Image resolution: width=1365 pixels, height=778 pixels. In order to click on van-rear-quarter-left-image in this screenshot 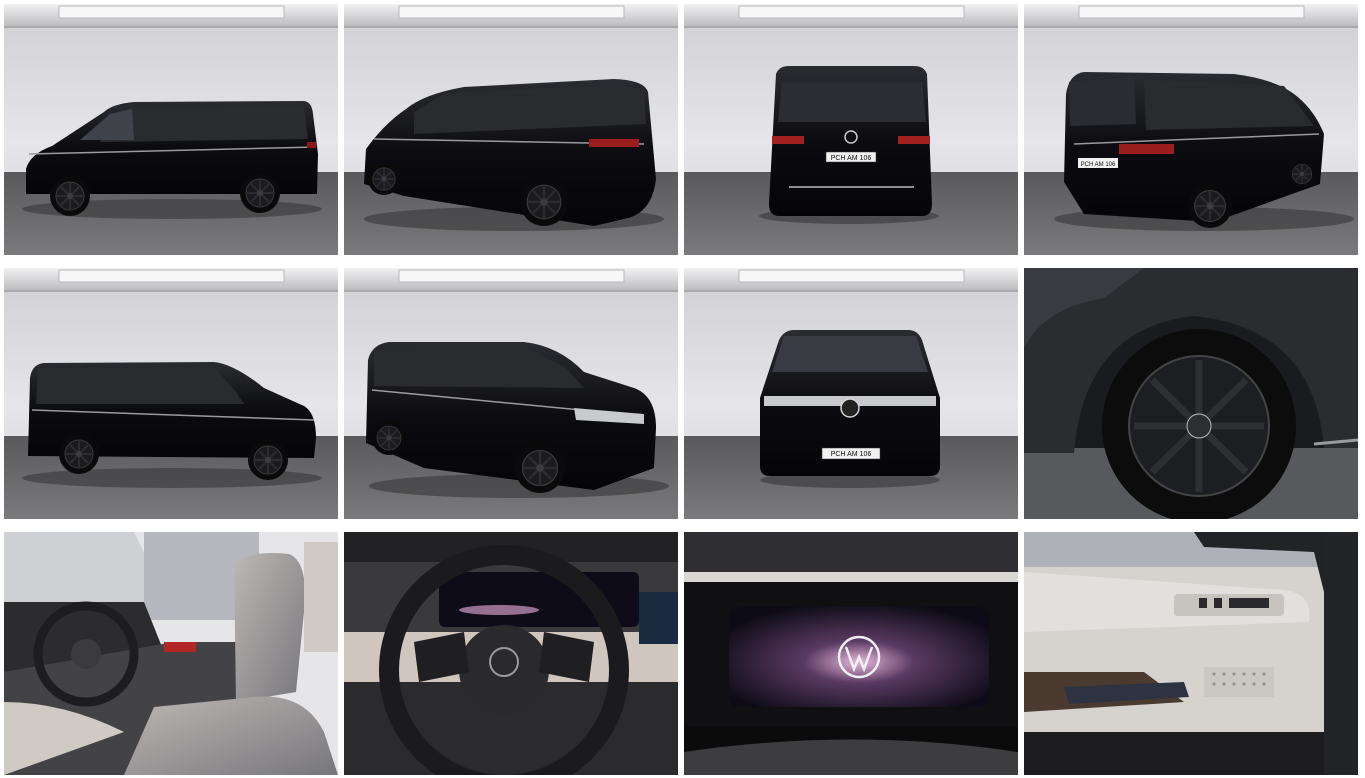, I will do `click(511, 129)`.